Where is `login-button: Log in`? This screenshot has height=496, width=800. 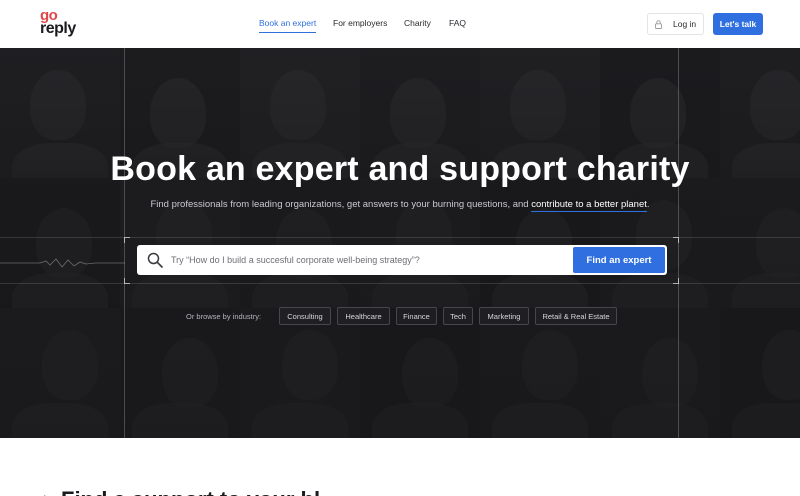 login-button: Log in is located at coordinates (675, 24).